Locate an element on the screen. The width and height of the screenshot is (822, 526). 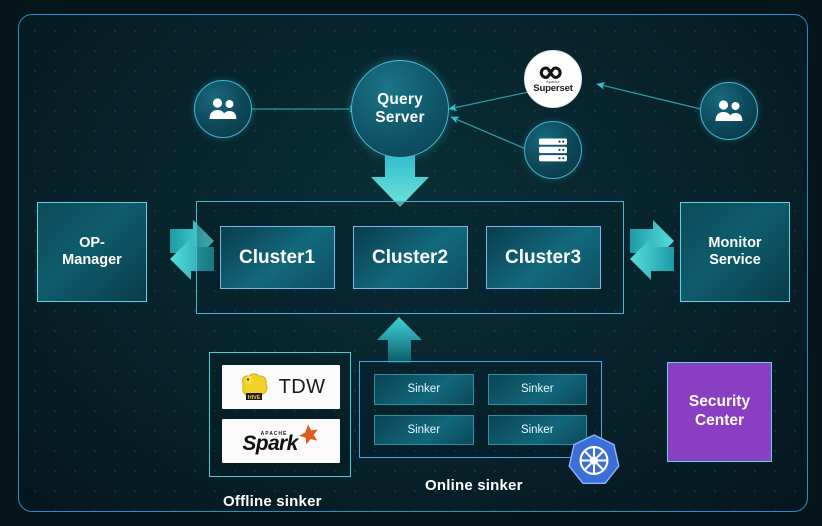
sinker-box-2: Sinker is located at coordinates (537, 389).